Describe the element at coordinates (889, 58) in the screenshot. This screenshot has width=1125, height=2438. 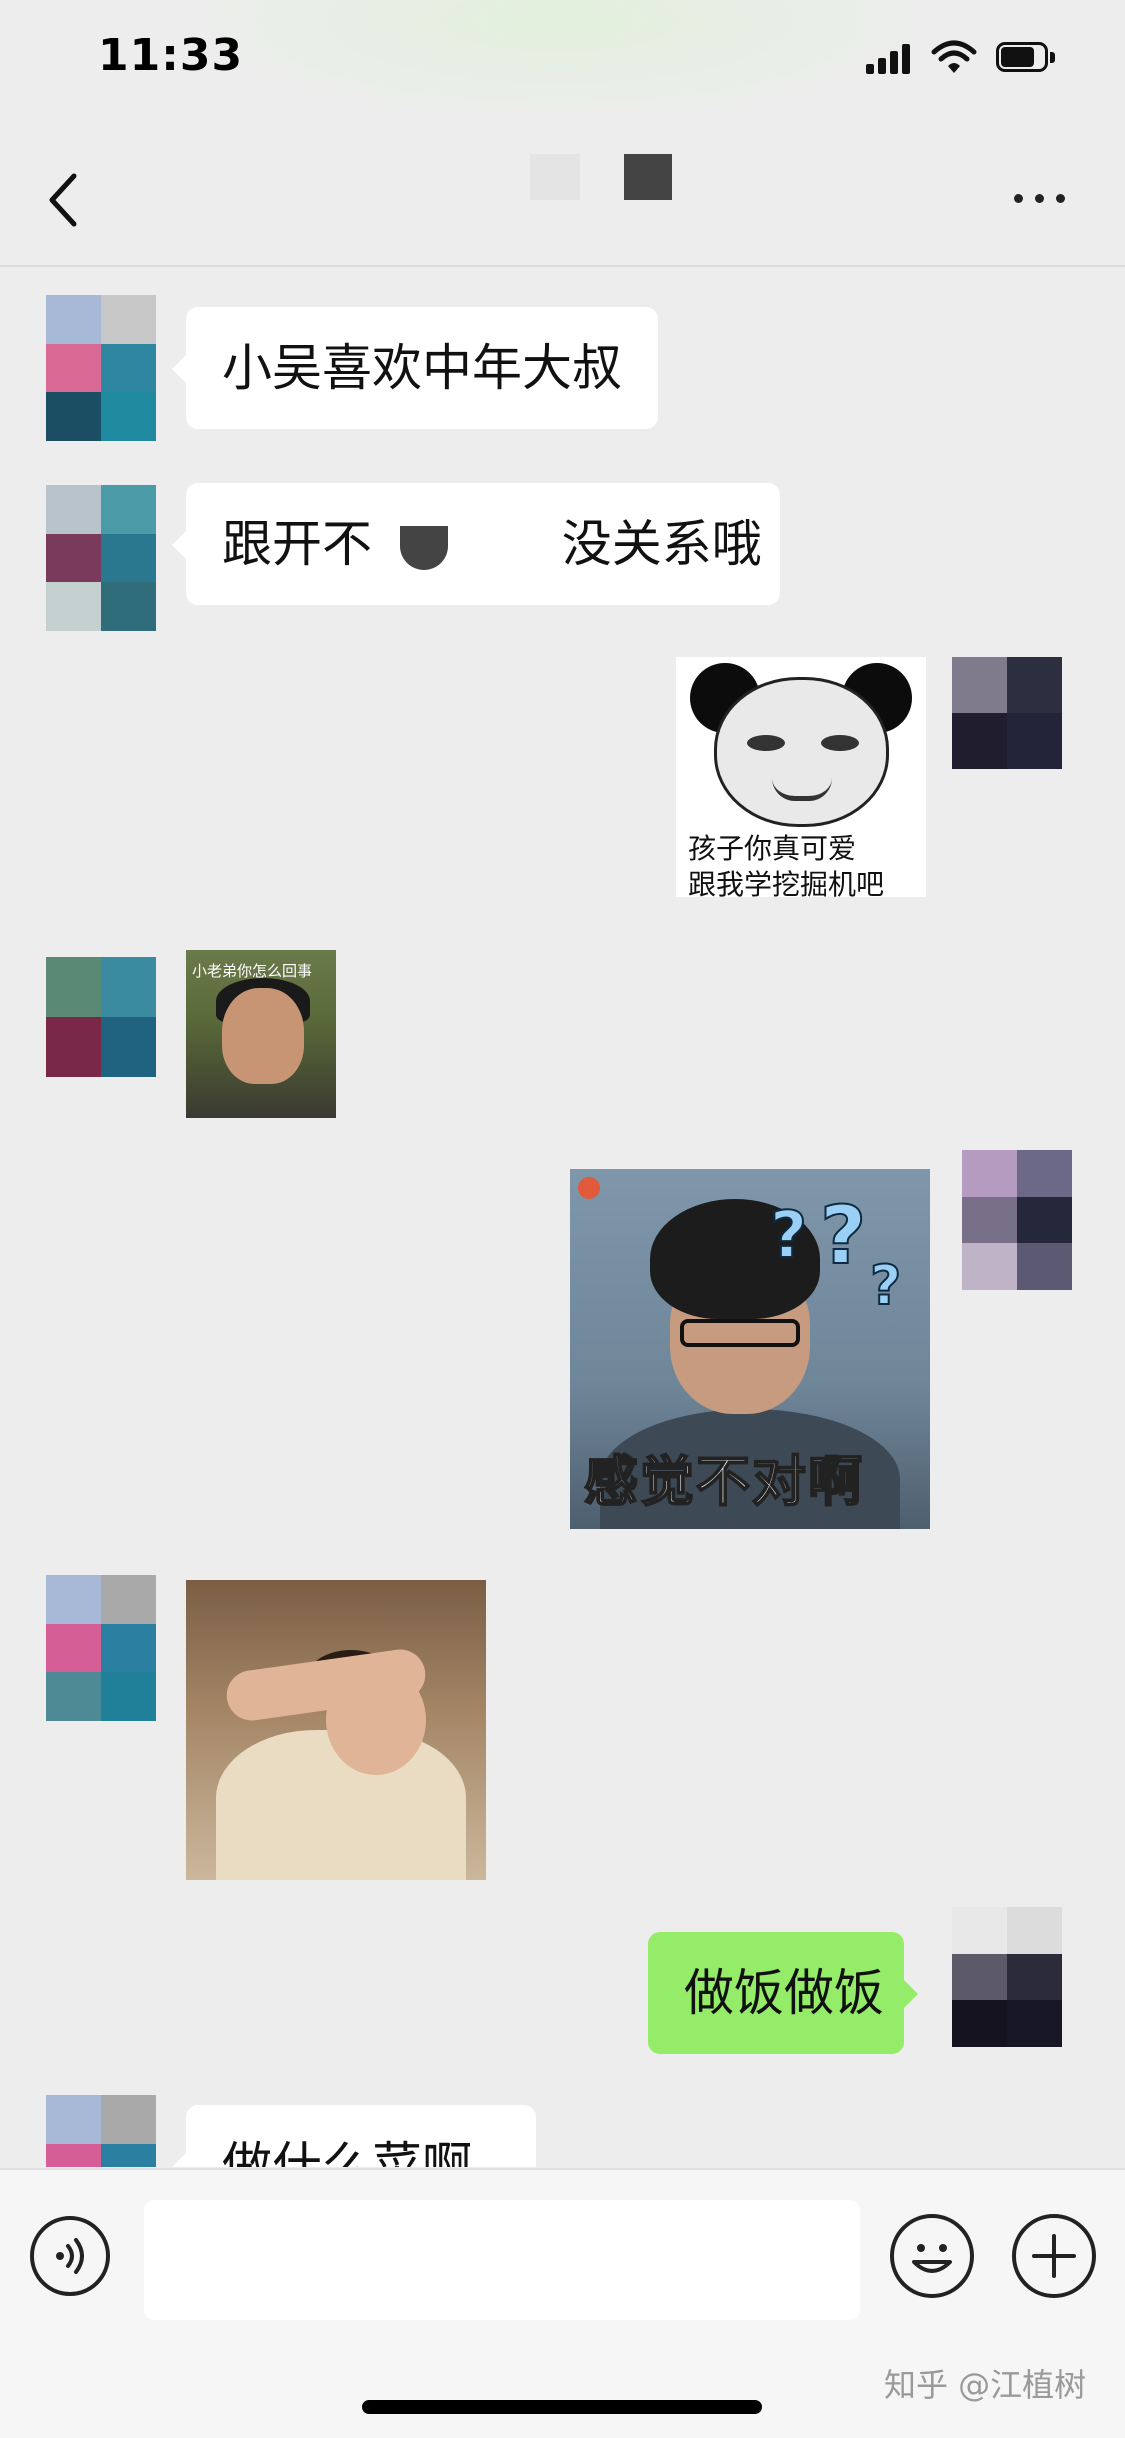
I see `signal-icon` at that location.